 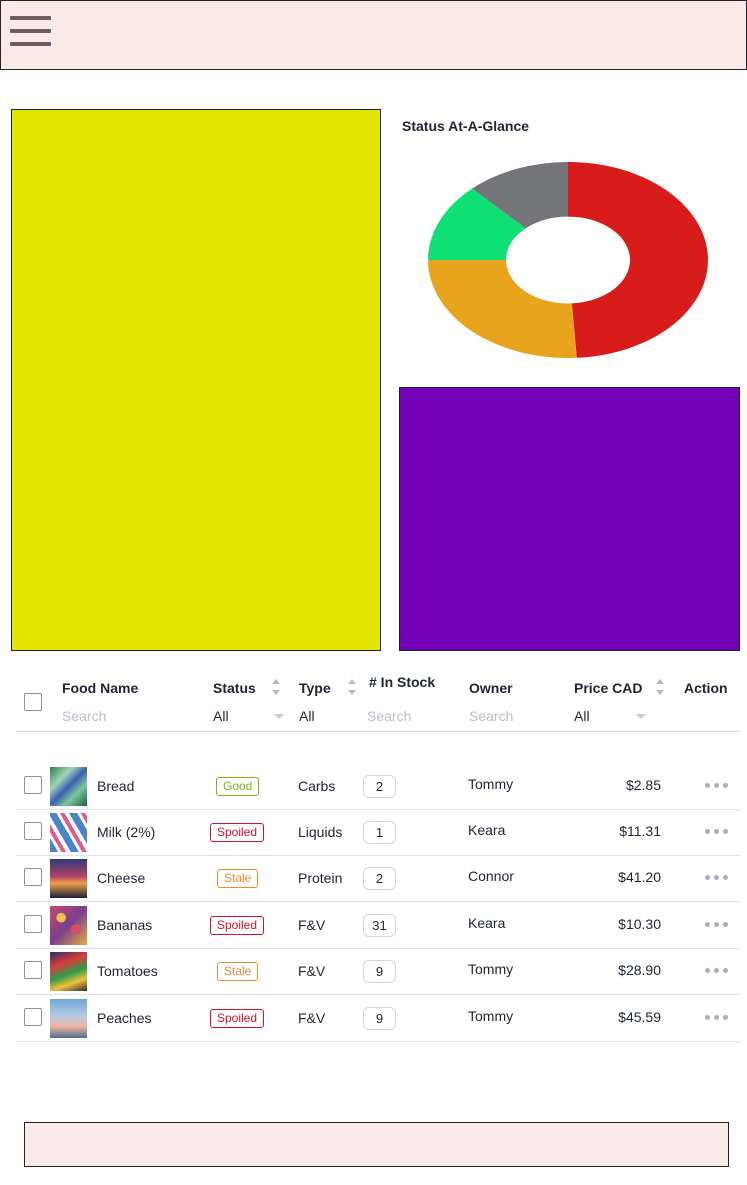 I want to click on stock-count: 31, so click(x=379, y=925).